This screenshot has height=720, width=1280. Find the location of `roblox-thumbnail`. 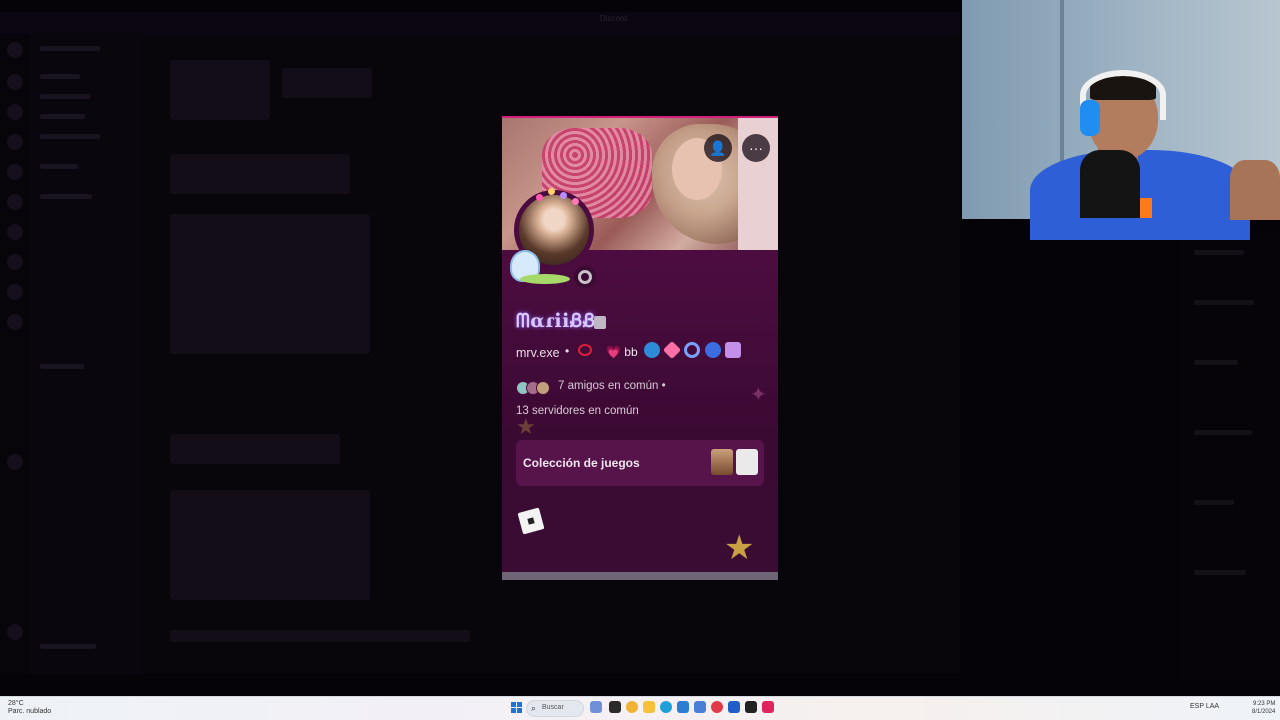

roblox-thumbnail is located at coordinates (747, 462).